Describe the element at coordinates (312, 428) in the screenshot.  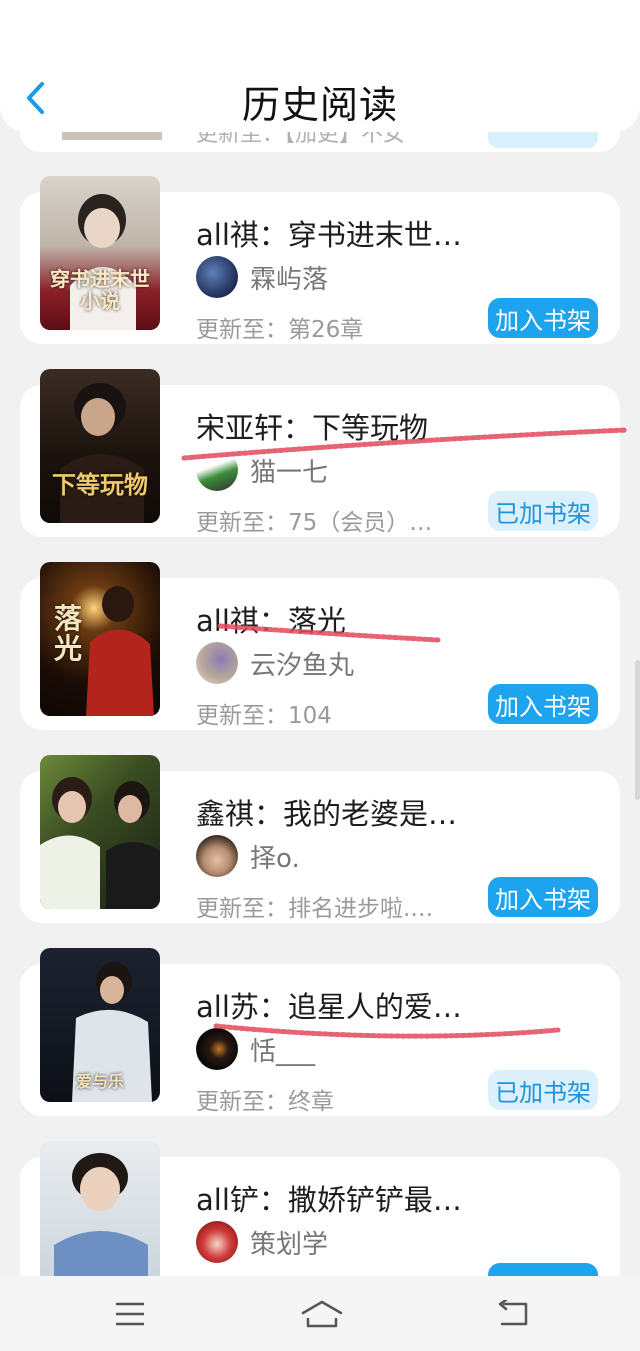
I see `book-title: 宋亚轩：下等玩物` at that location.